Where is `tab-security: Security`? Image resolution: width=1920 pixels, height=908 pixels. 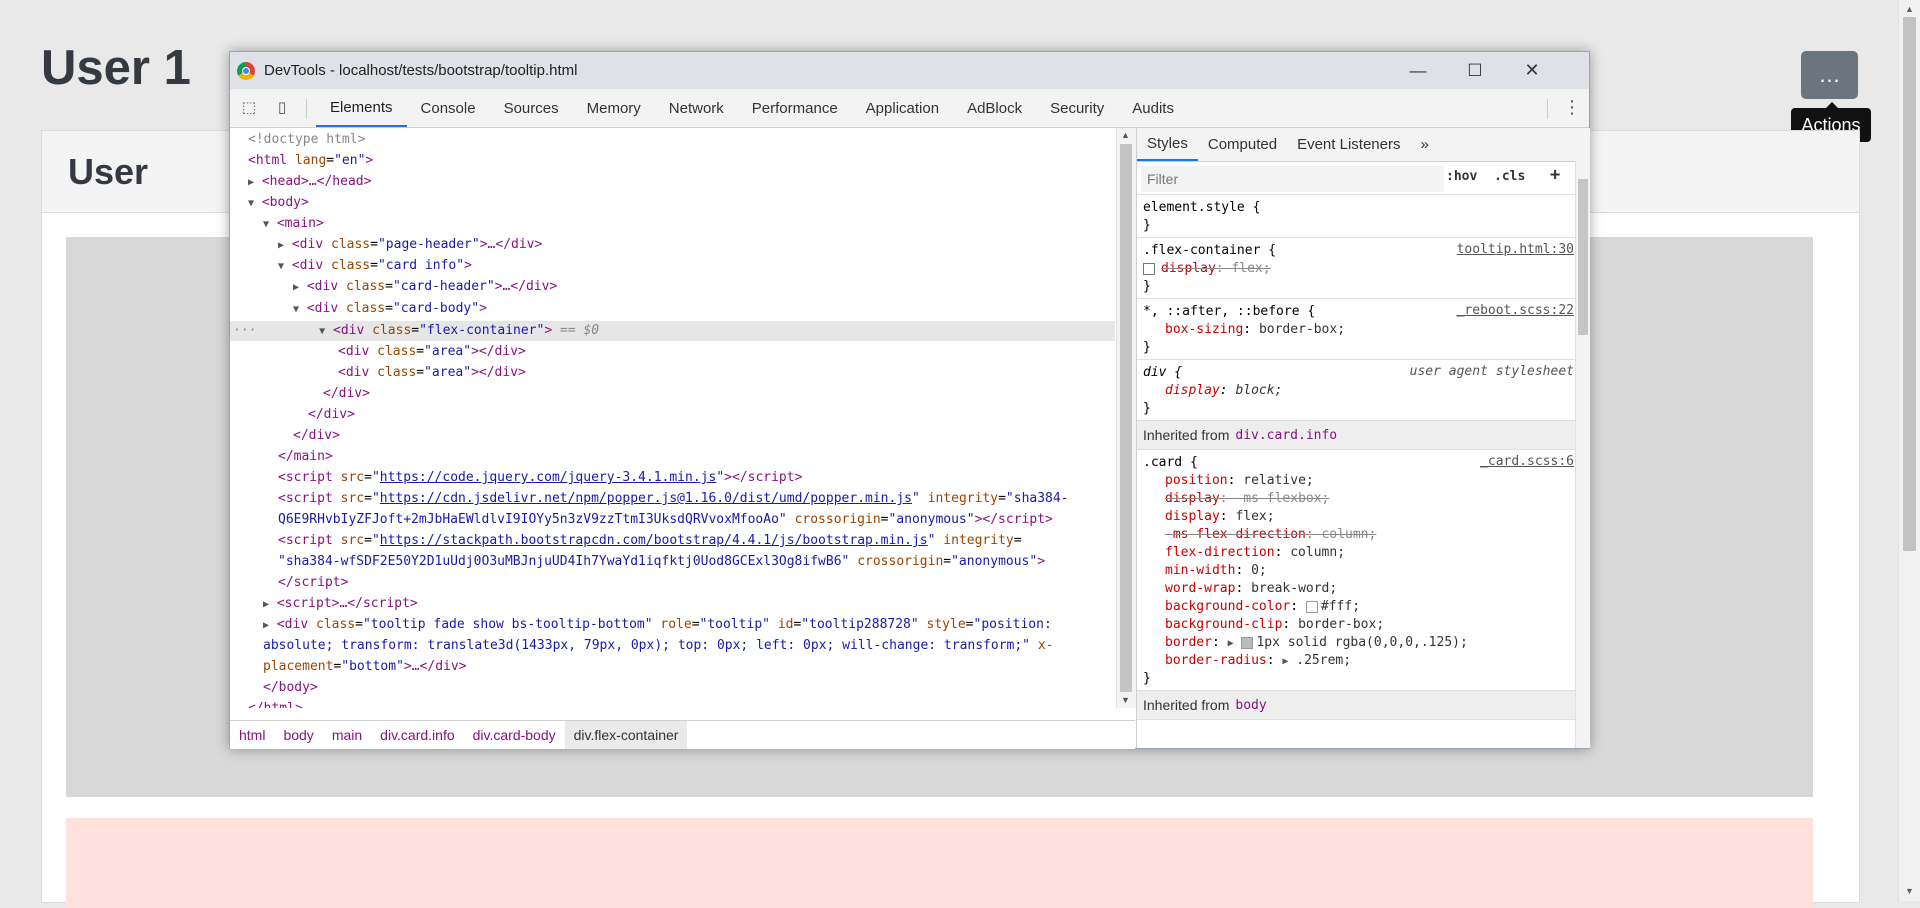 tab-security: Security is located at coordinates (1077, 108).